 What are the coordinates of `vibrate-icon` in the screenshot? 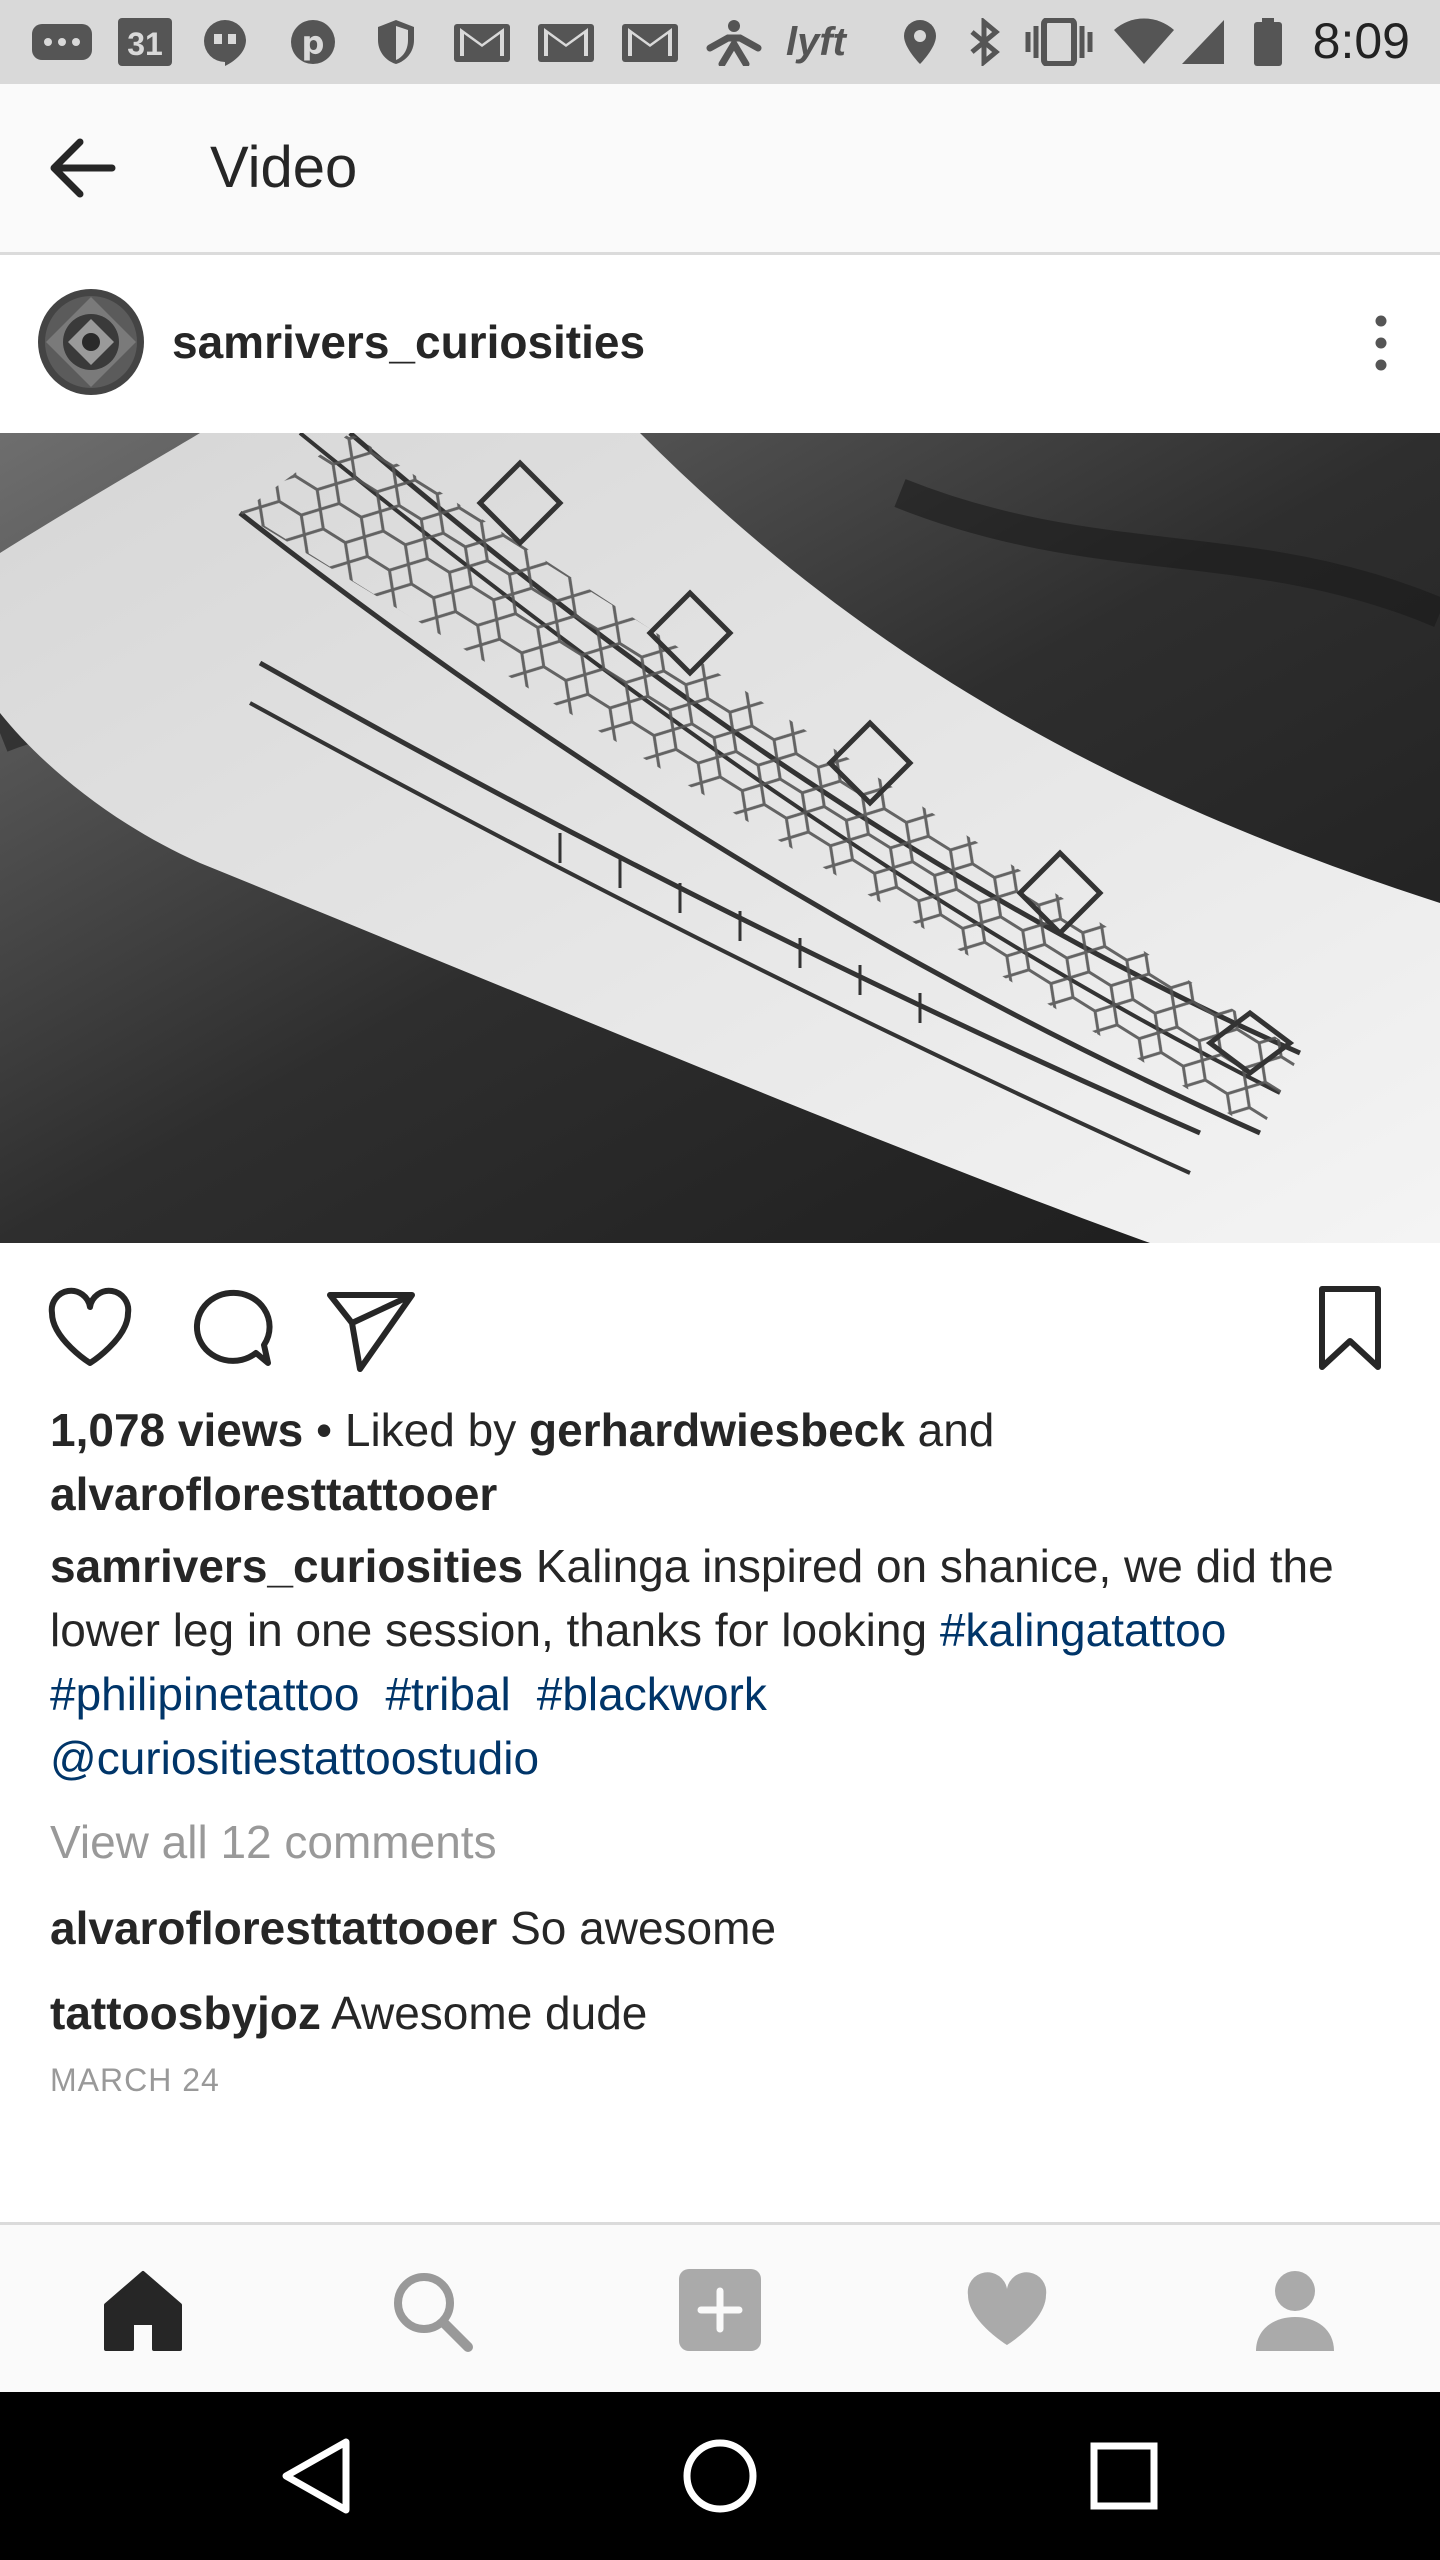 It's located at (1059, 42).